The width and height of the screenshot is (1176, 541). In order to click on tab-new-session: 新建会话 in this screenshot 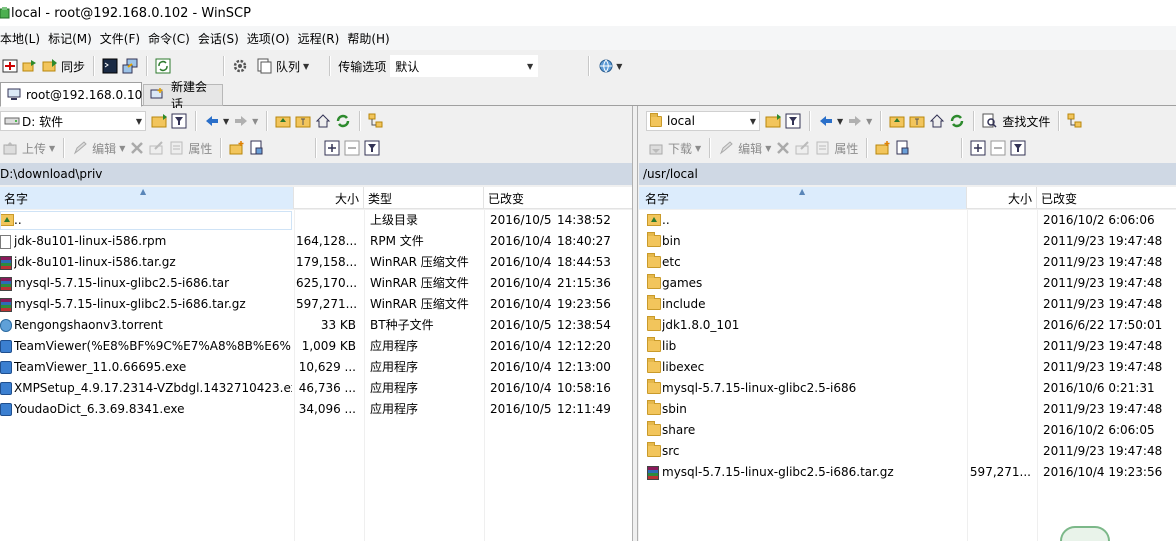, I will do `click(183, 95)`.